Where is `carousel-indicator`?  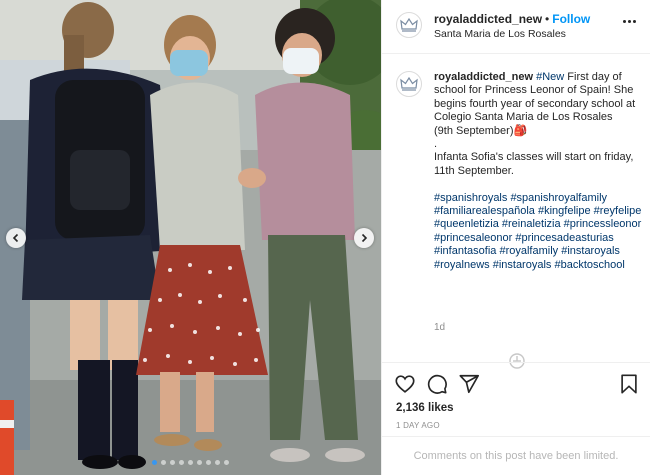
carousel-indicator is located at coordinates (190, 462).